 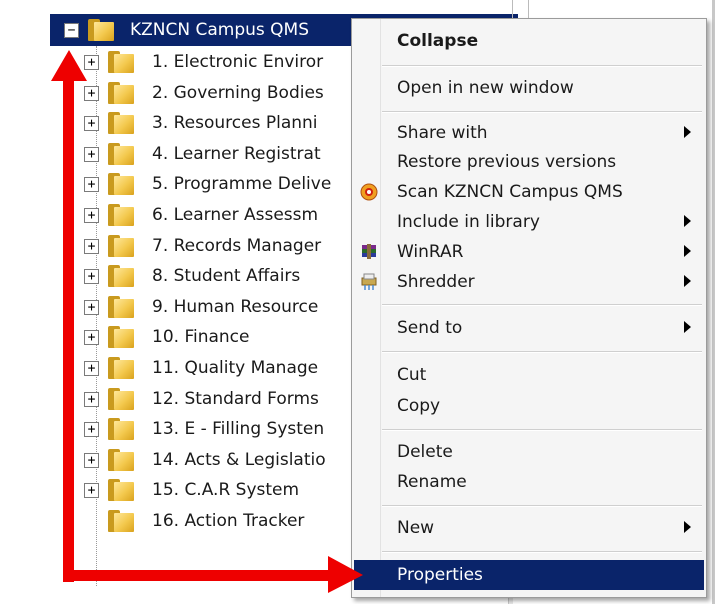 I want to click on tree-item: +6. Learner Assessm, so click(x=215, y=215).